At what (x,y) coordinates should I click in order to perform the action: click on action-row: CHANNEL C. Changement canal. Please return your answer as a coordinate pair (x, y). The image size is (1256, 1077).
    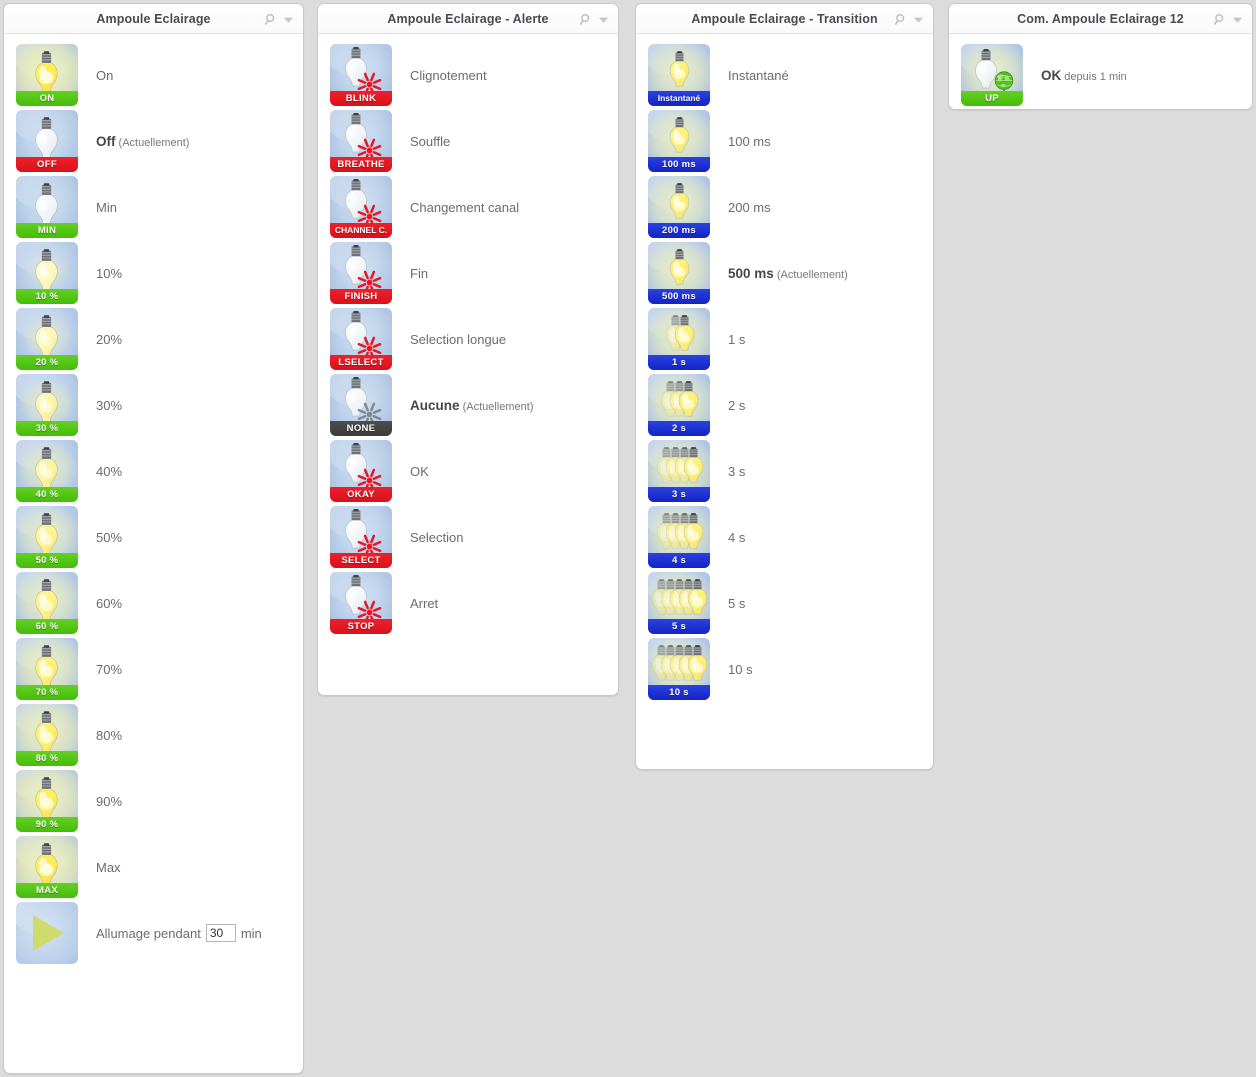
    Looking at the image, I should click on (468, 207).